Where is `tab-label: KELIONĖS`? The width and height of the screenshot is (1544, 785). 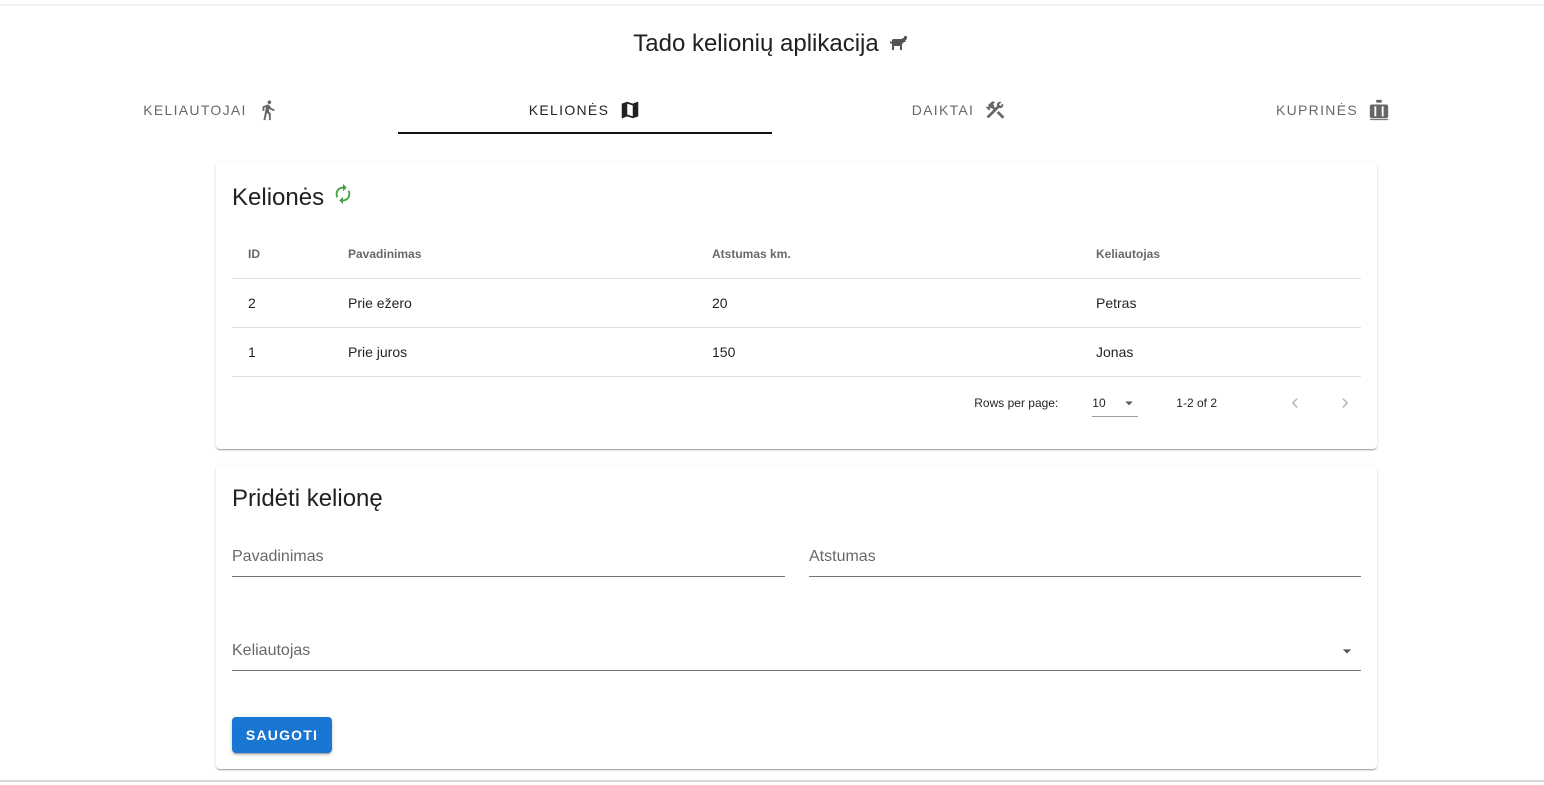 tab-label: KELIONĖS is located at coordinates (569, 110).